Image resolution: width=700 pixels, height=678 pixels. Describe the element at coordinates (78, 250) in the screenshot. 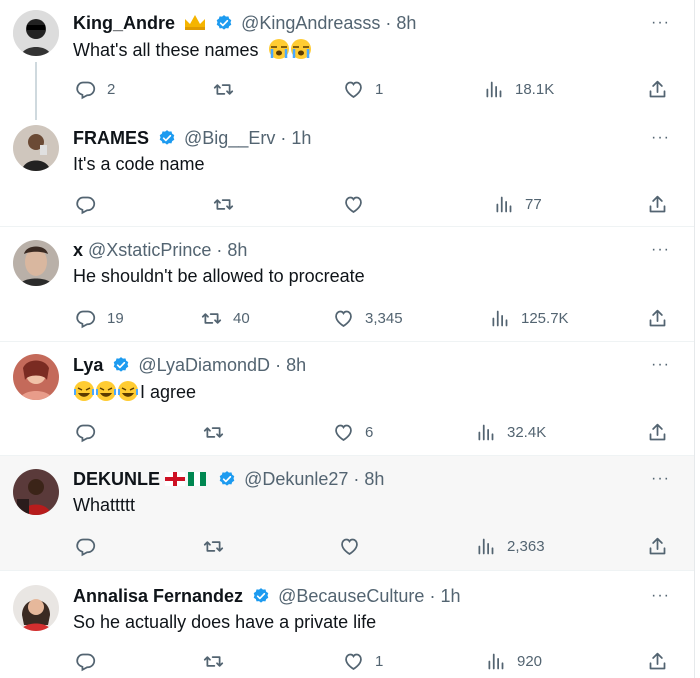

I see `display-name: x` at that location.